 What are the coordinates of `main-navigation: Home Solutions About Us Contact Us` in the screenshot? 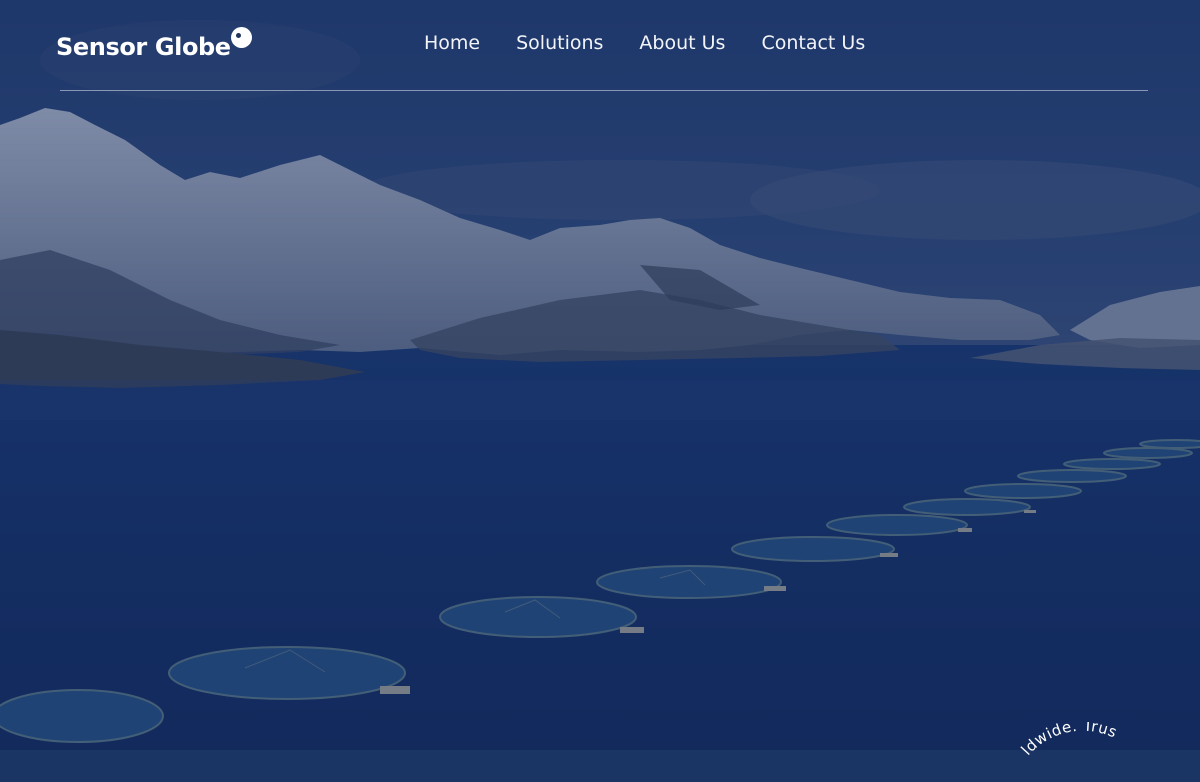 It's located at (644, 43).